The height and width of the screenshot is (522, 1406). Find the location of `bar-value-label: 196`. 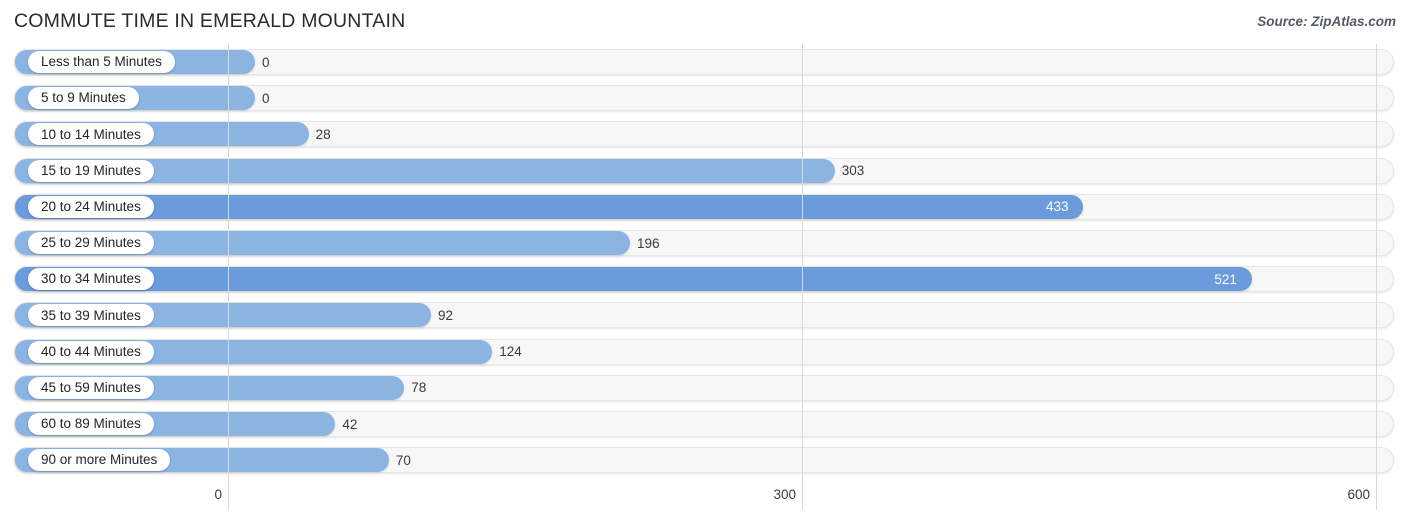

bar-value-label: 196 is located at coordinates (648, 243).